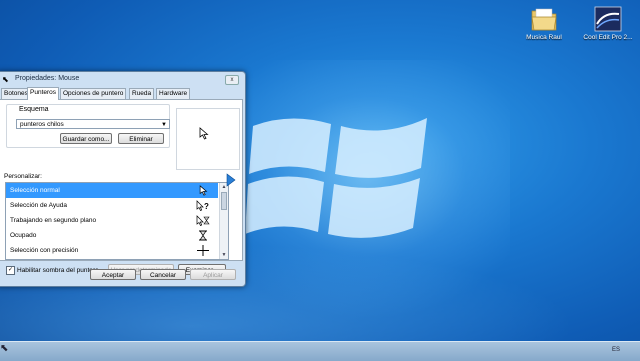 Image resolution: width=640 pixels, height=361 pixels. I want to click on desktop-icon-label: Musica Raul, so click(544, 37).